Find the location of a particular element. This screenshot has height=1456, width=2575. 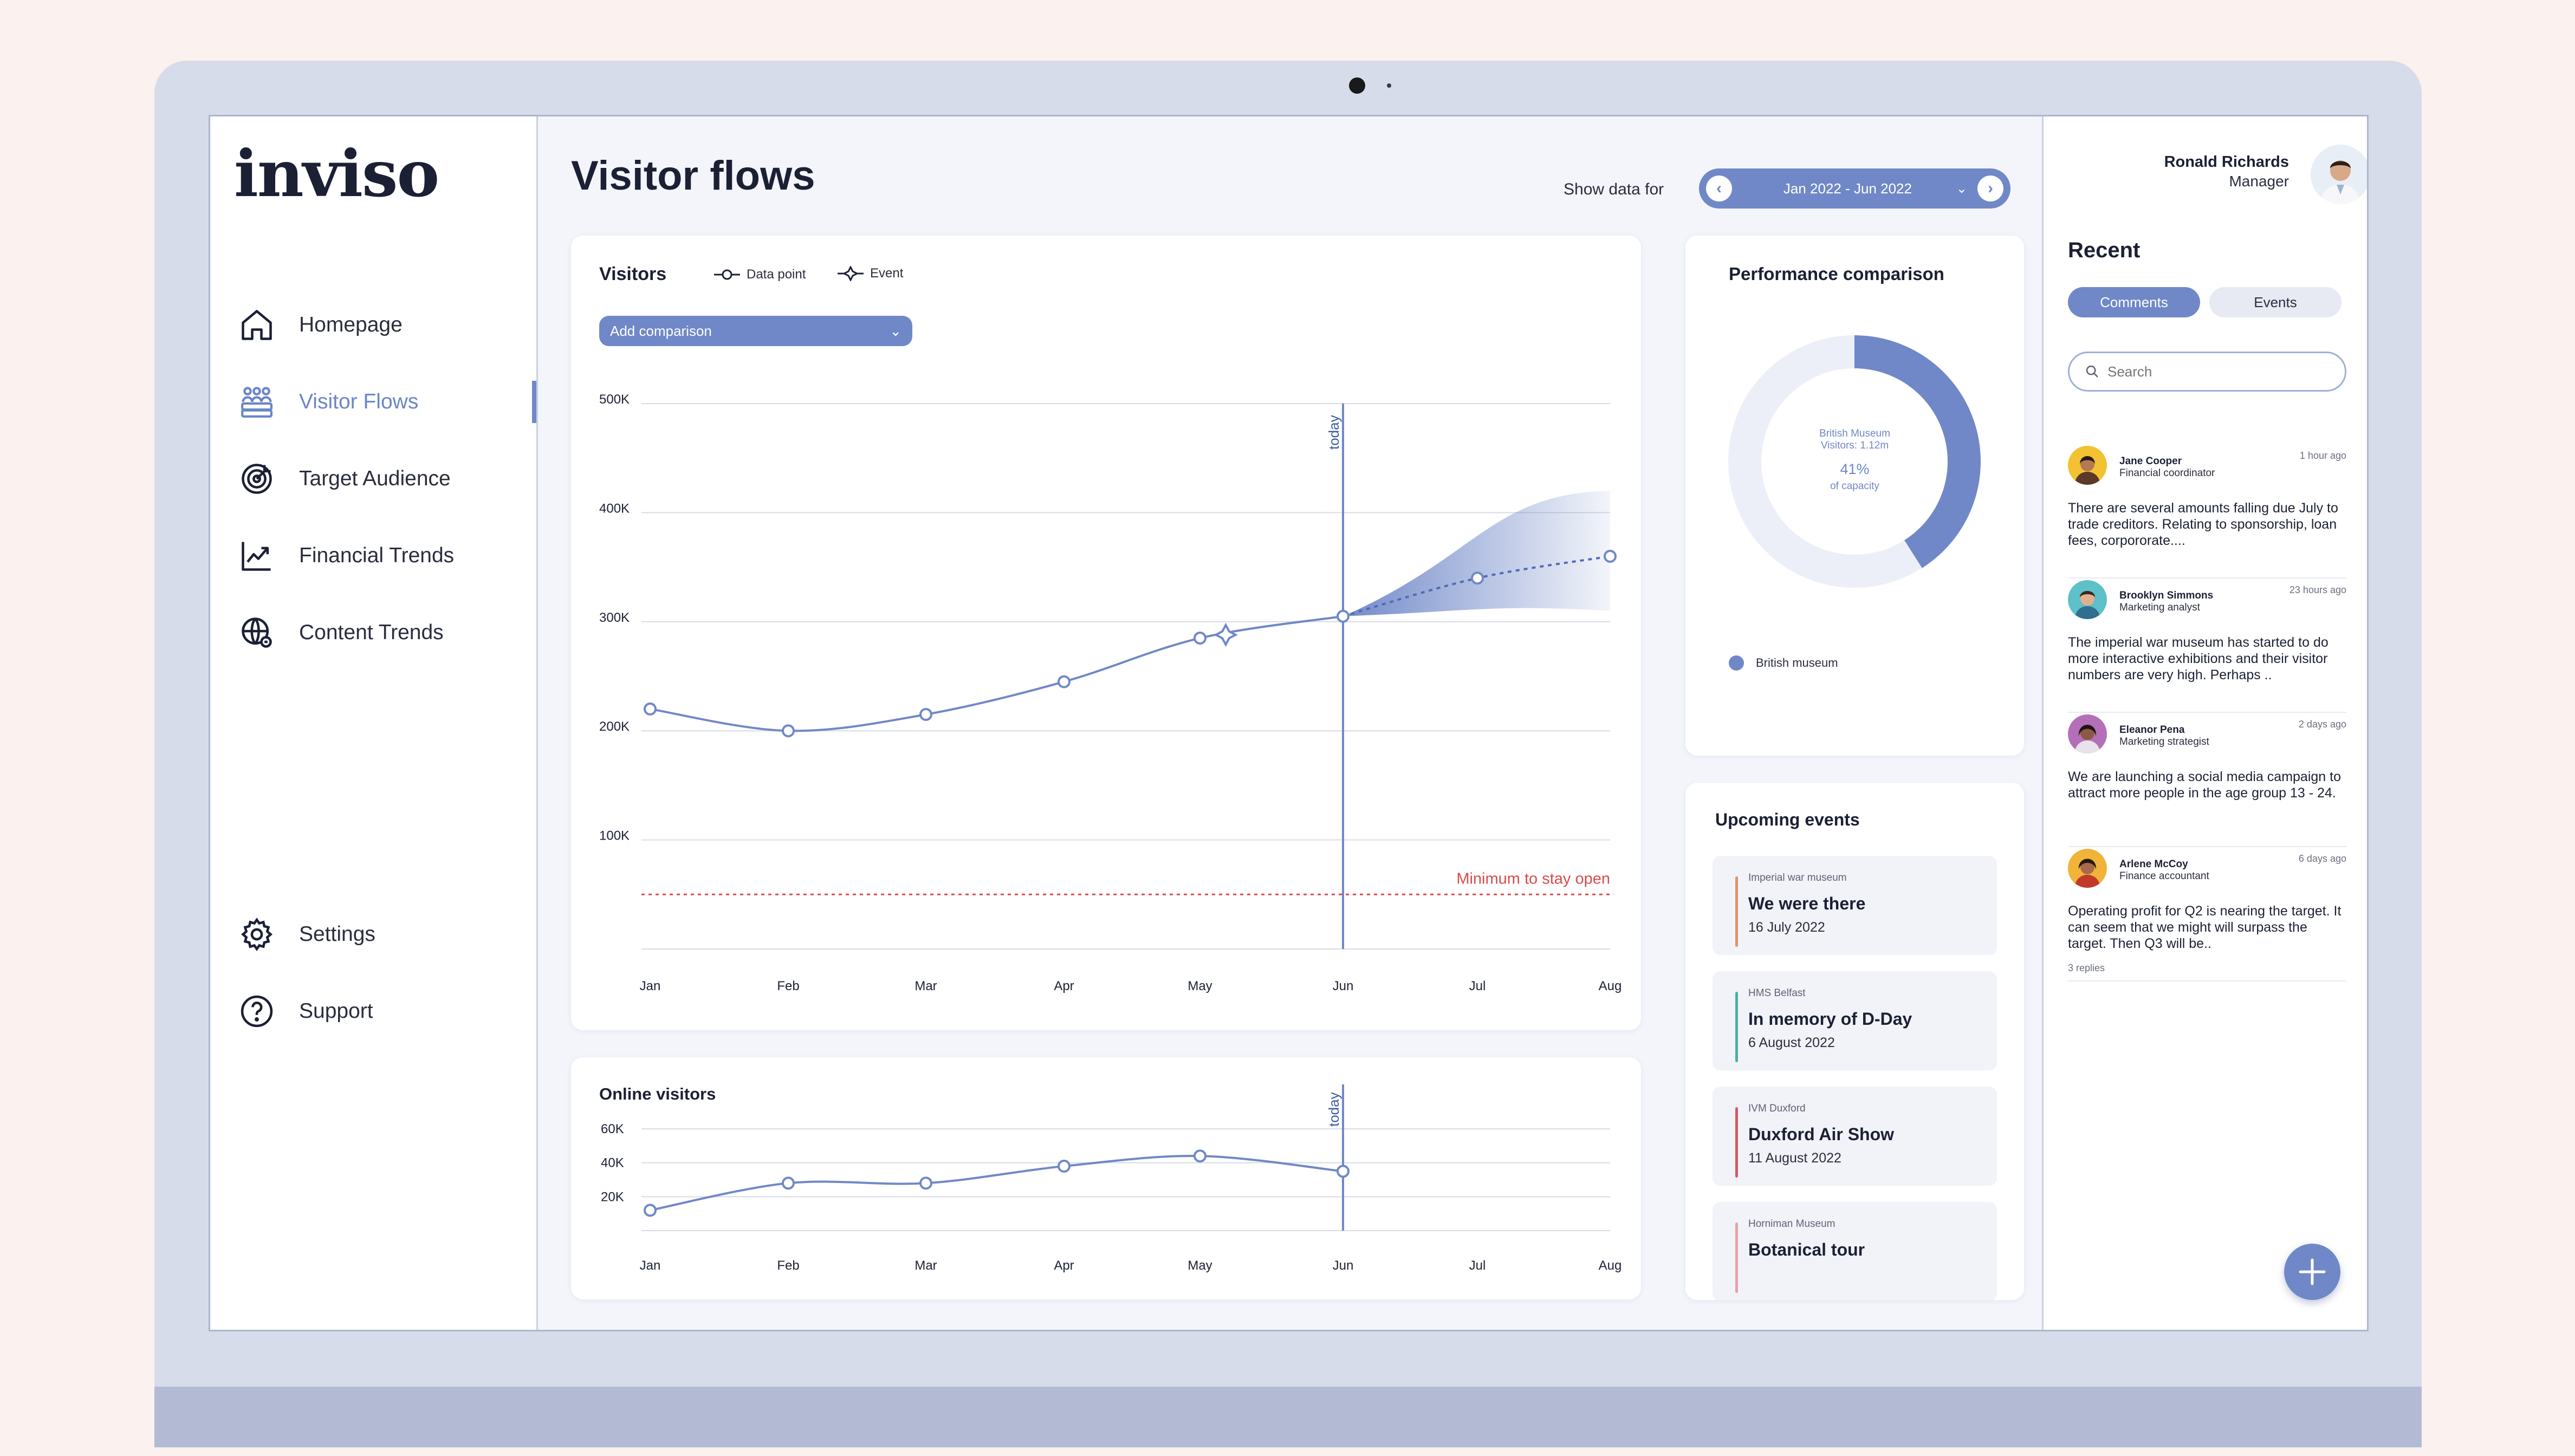

tab-events: Events is located at coordinates (2275, 302).